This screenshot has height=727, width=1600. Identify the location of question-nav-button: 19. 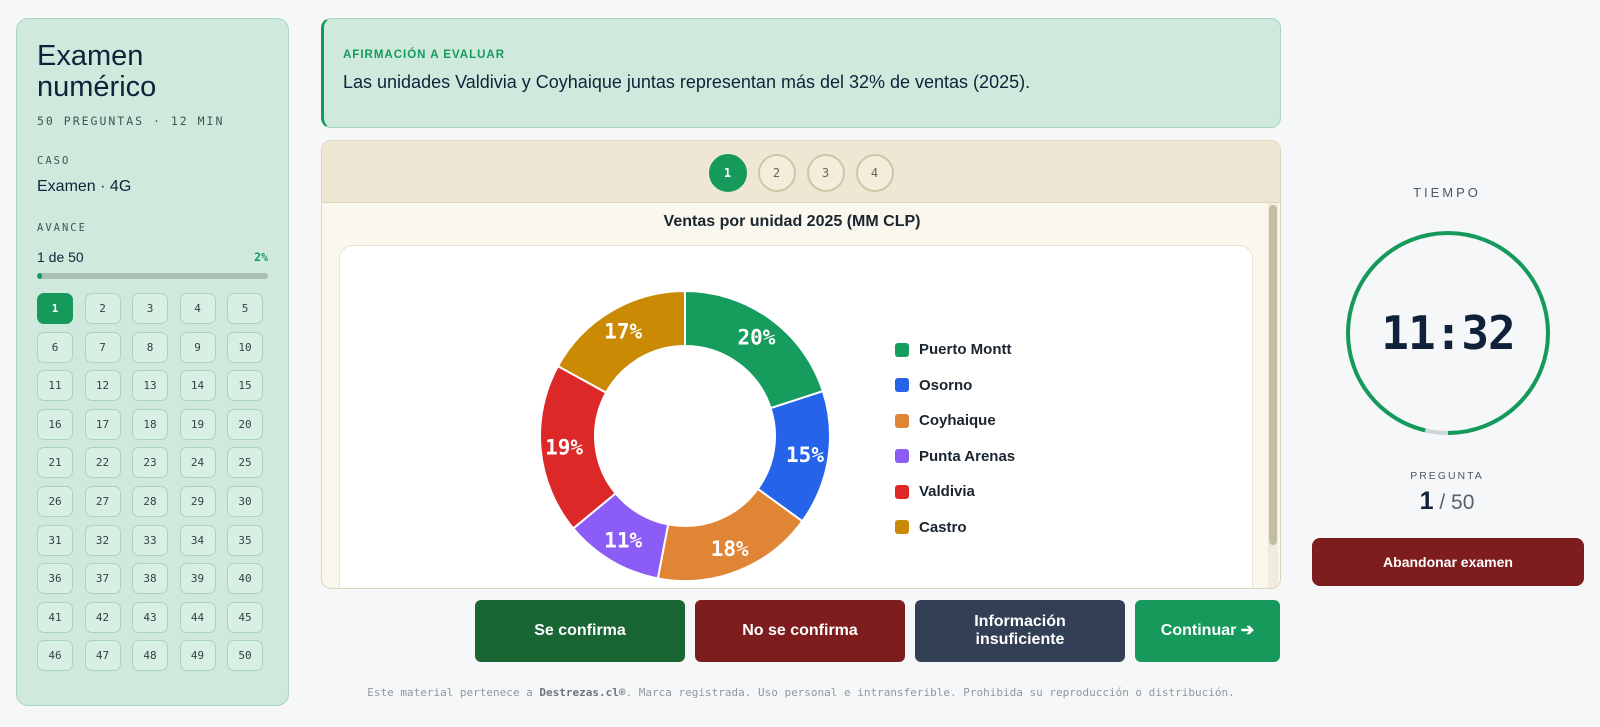
(197, 424).